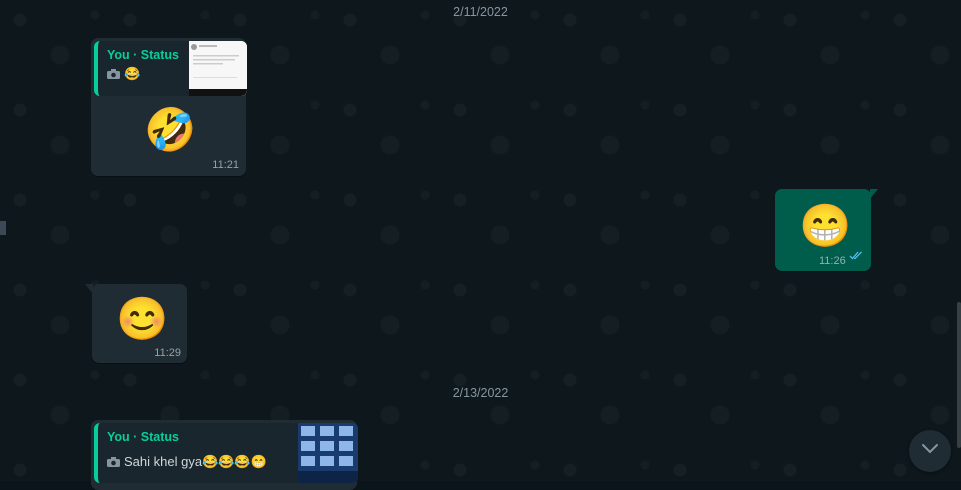 This screenshot has width=961, height=490. Describe the element at coordinates (480, 12) in the screenshot. I see `date-separator: 2/11/2022` at that location.